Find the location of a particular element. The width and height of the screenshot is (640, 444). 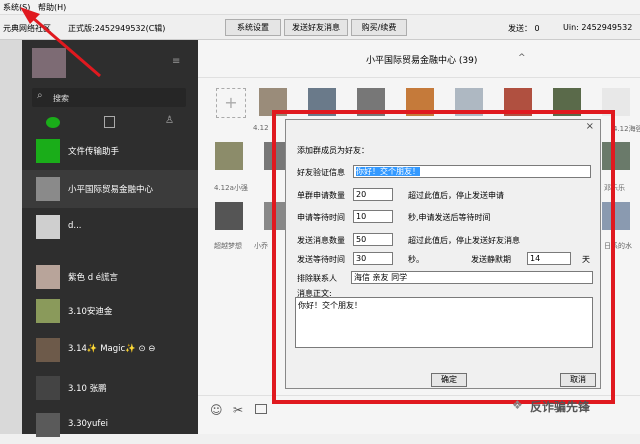

buy-renew-button: 购买/续费 is located at coordinates (379, 27).